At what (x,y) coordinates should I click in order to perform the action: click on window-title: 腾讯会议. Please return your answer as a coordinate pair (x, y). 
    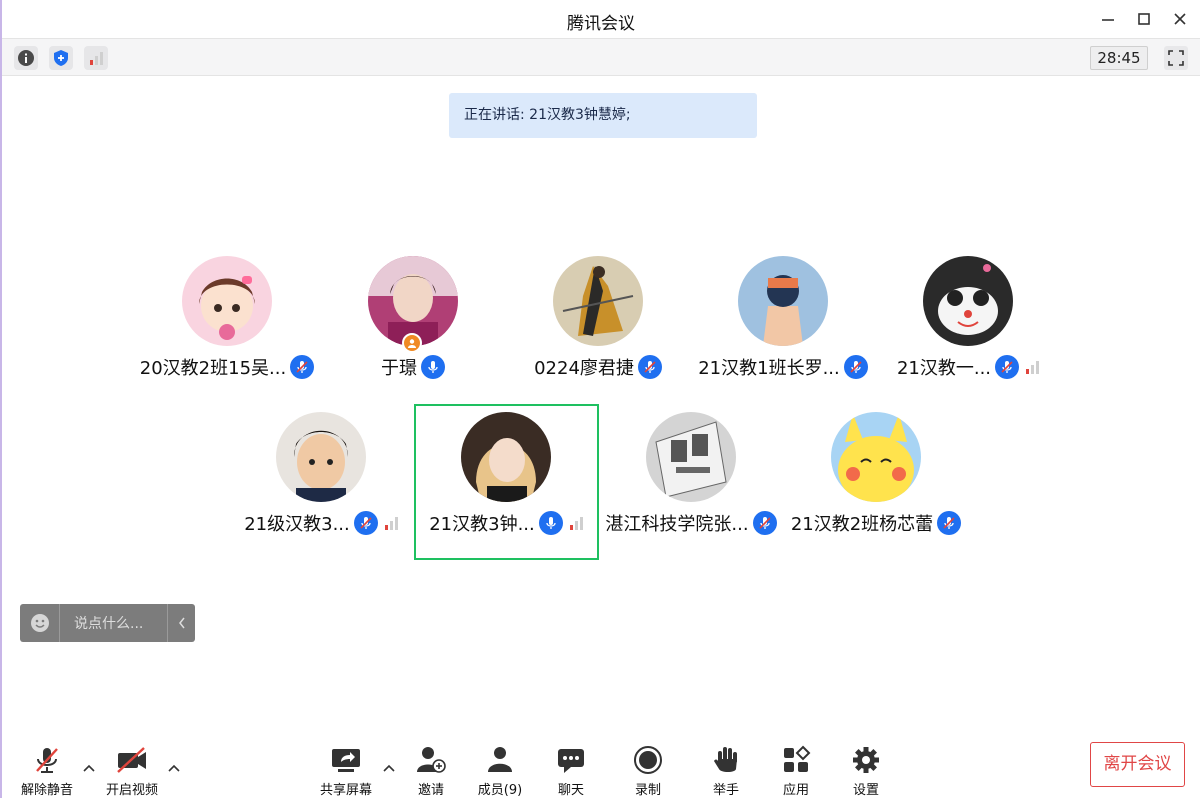
    Looking at the image, I should click on (601, 24).